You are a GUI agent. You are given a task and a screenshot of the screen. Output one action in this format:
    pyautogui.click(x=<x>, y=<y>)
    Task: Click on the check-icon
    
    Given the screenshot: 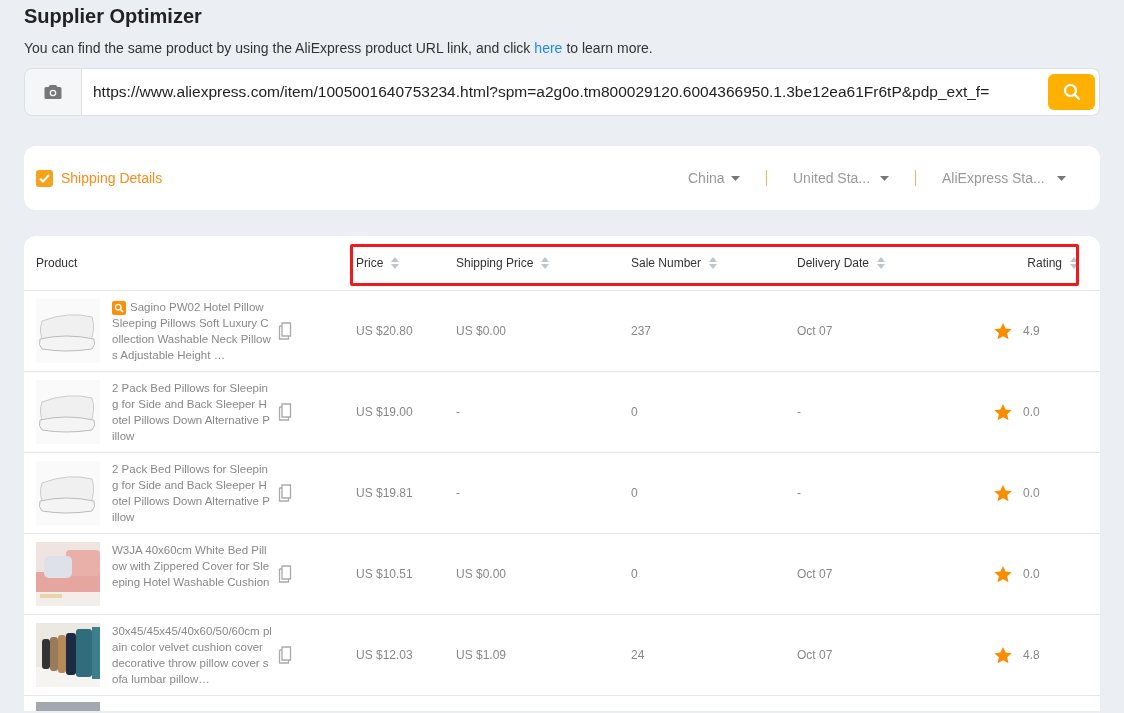 What is the action you would take?
    pyautogui.click(x=44, y=178)
    